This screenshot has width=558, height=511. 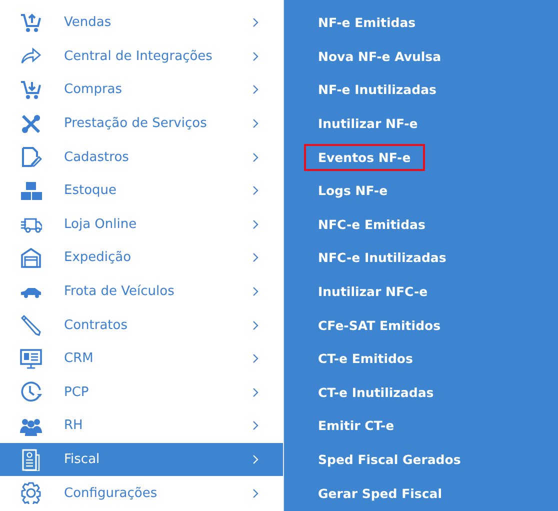 I want to click on sidebar-item-label: Frota de Veículos, so click(x=120, y=292).